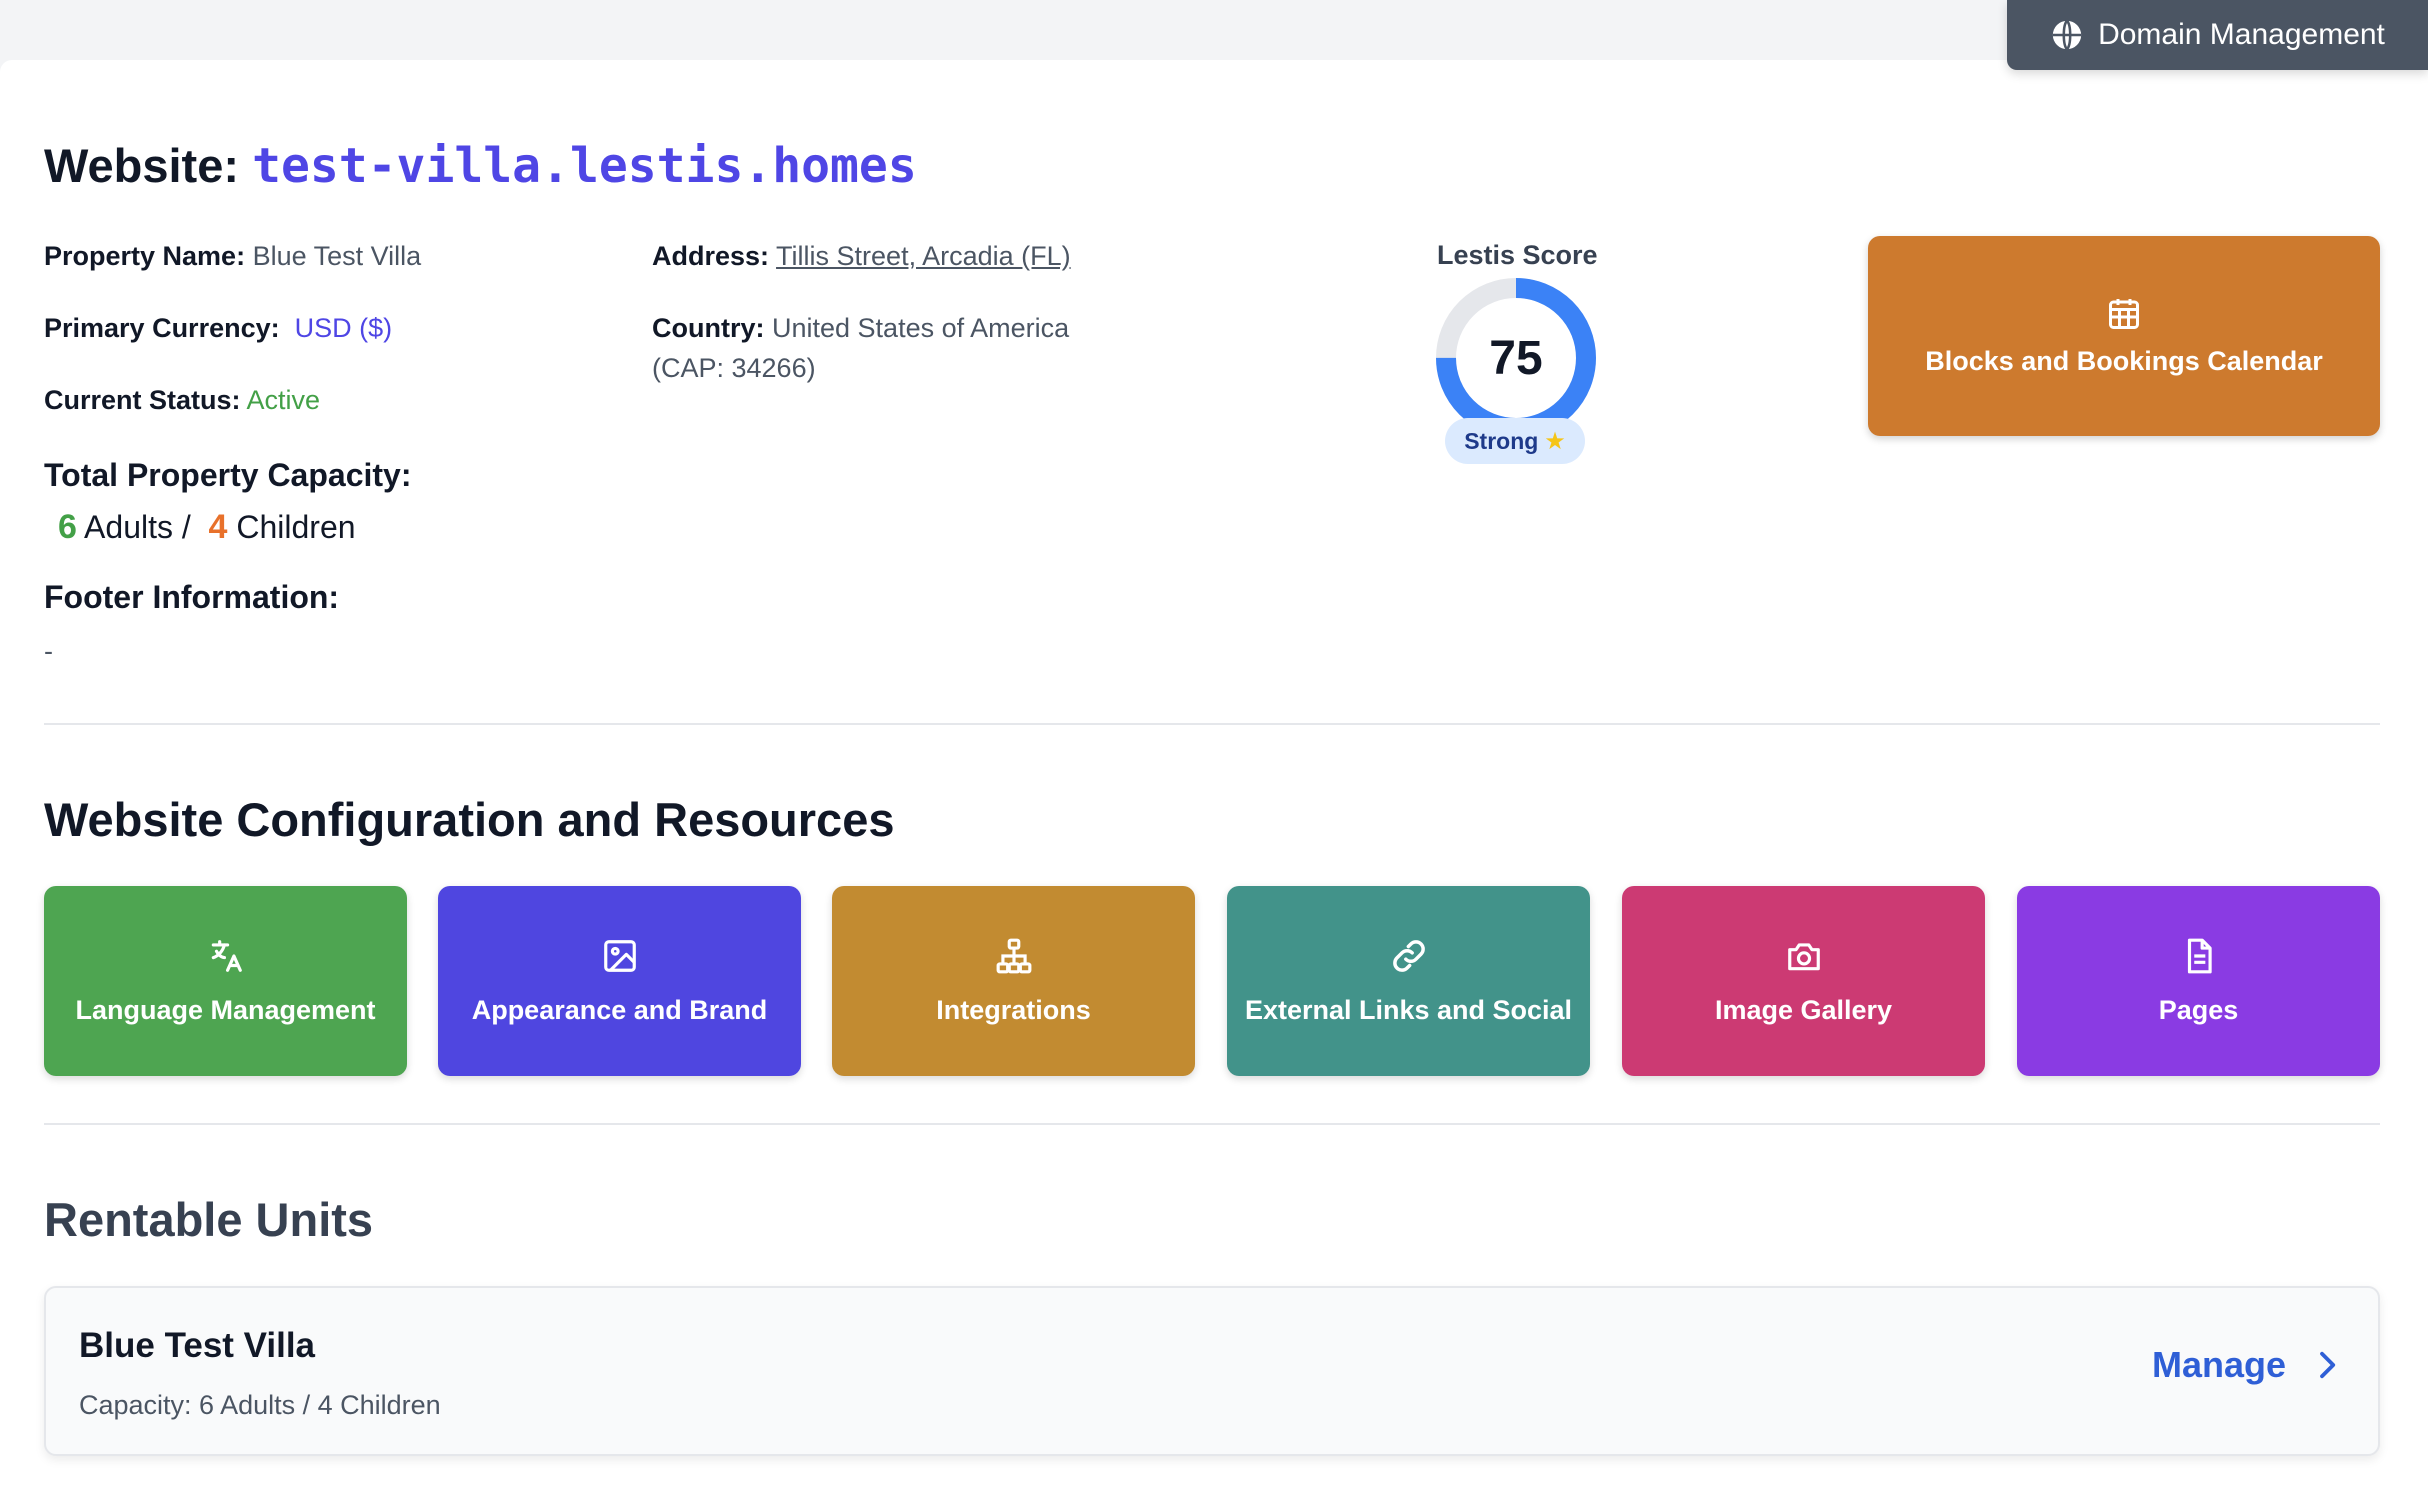  Describe the element at coordinates (1013, 981) in the screenshot. I see `tile-integrations: Integrations` at that location.